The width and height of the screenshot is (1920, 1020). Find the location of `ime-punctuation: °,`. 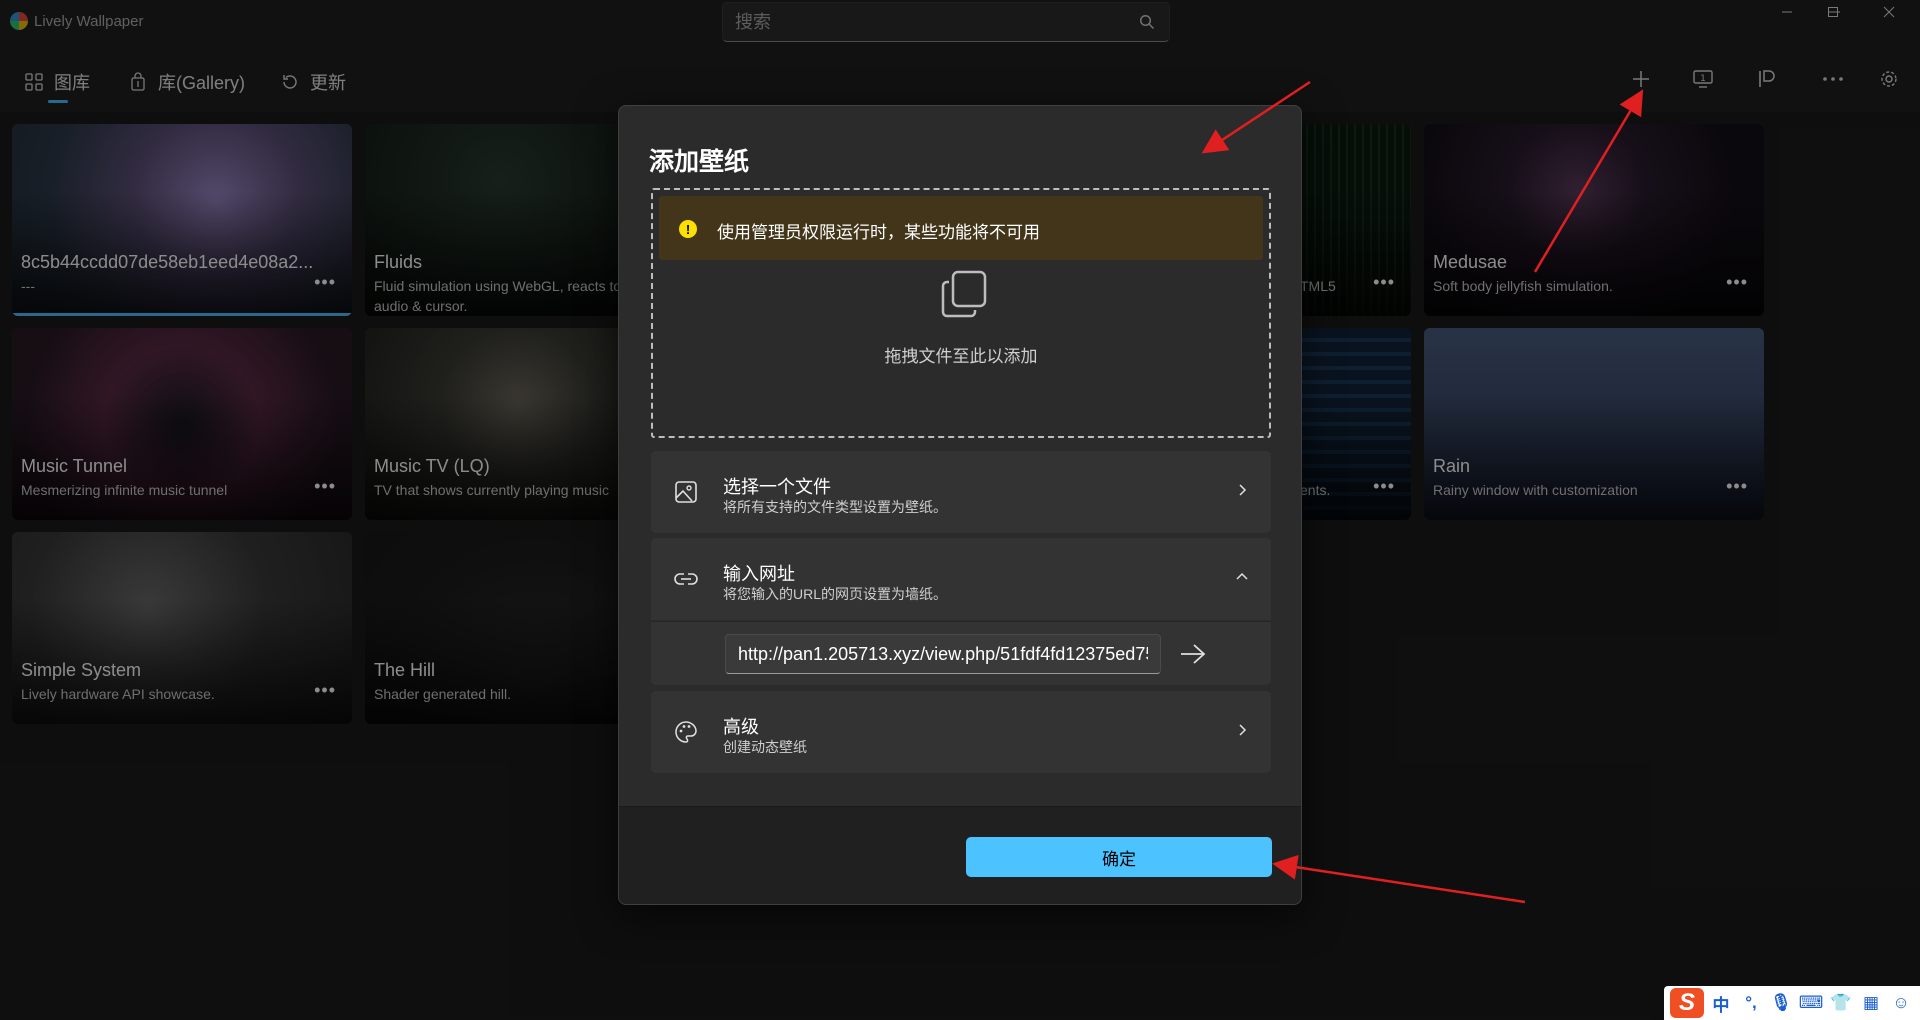

ime-punctuation: °, is located at coordinates (1751, 1003).